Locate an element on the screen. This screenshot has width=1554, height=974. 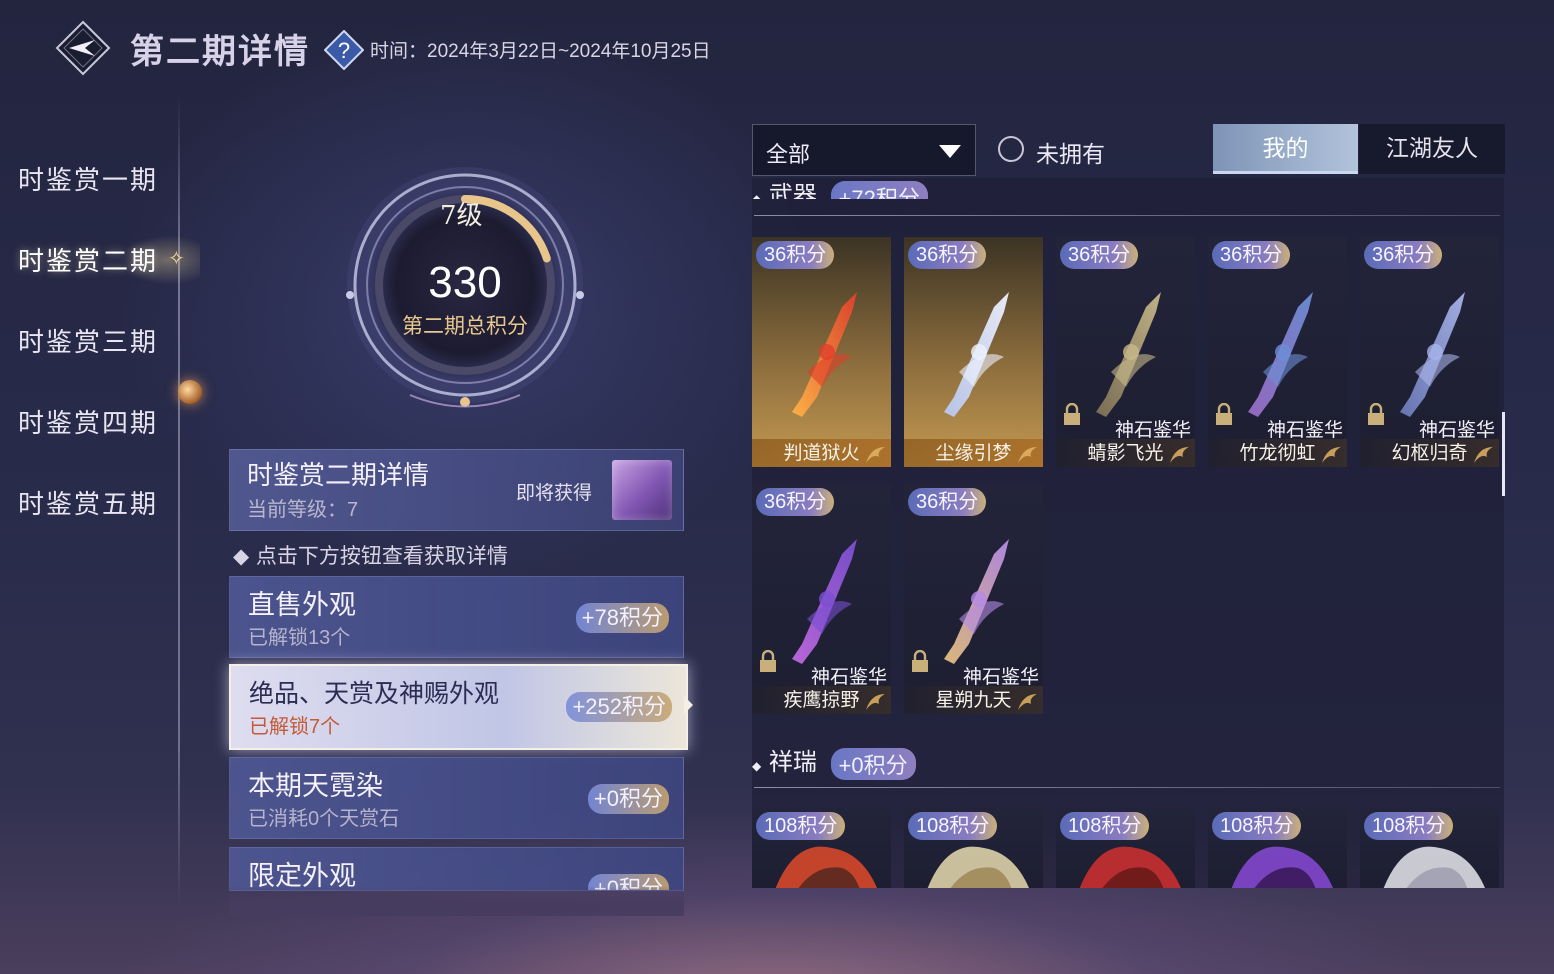
category-sub: 已消耗0个天赏石 is located at coordinates (324, 819).